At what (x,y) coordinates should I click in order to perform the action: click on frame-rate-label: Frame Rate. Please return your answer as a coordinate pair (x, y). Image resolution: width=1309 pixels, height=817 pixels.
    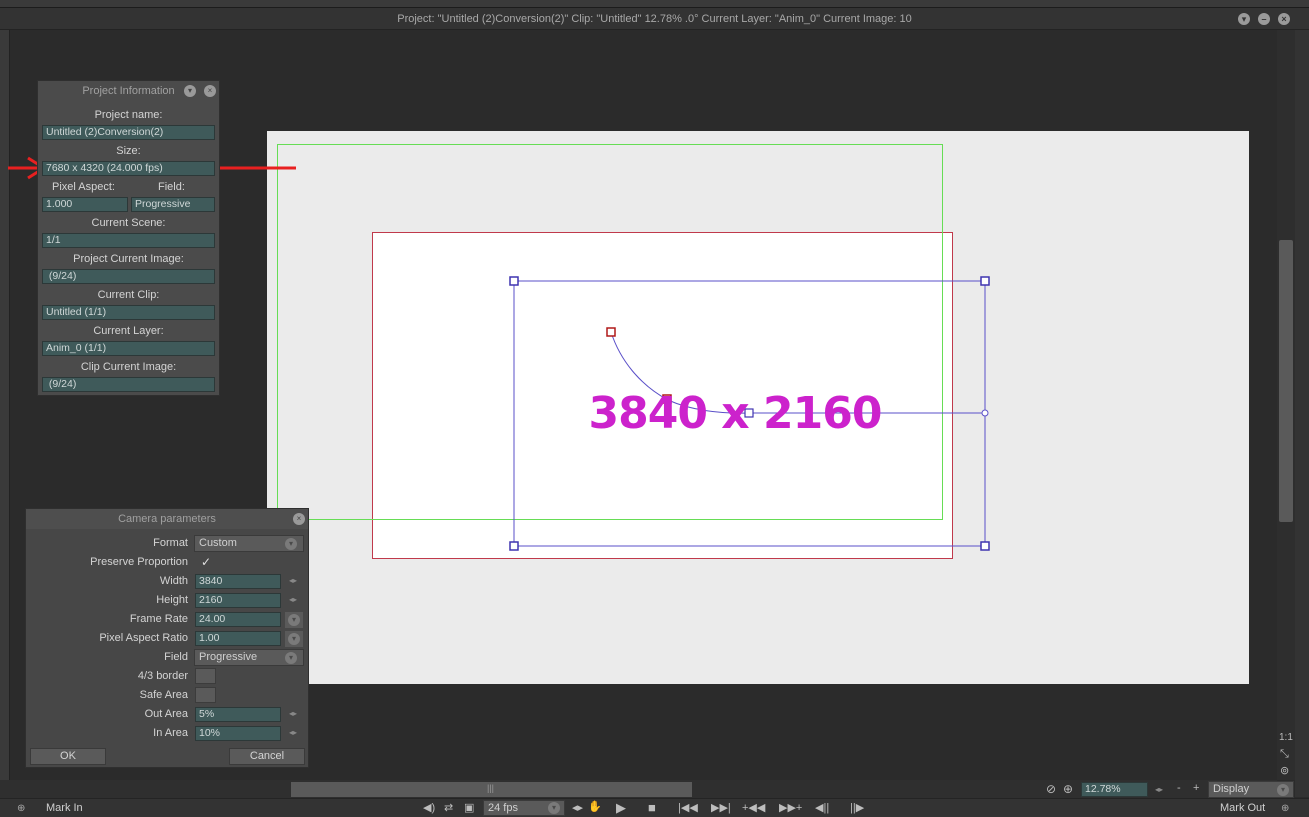
    Looking at the image, I should click on (158, 619).